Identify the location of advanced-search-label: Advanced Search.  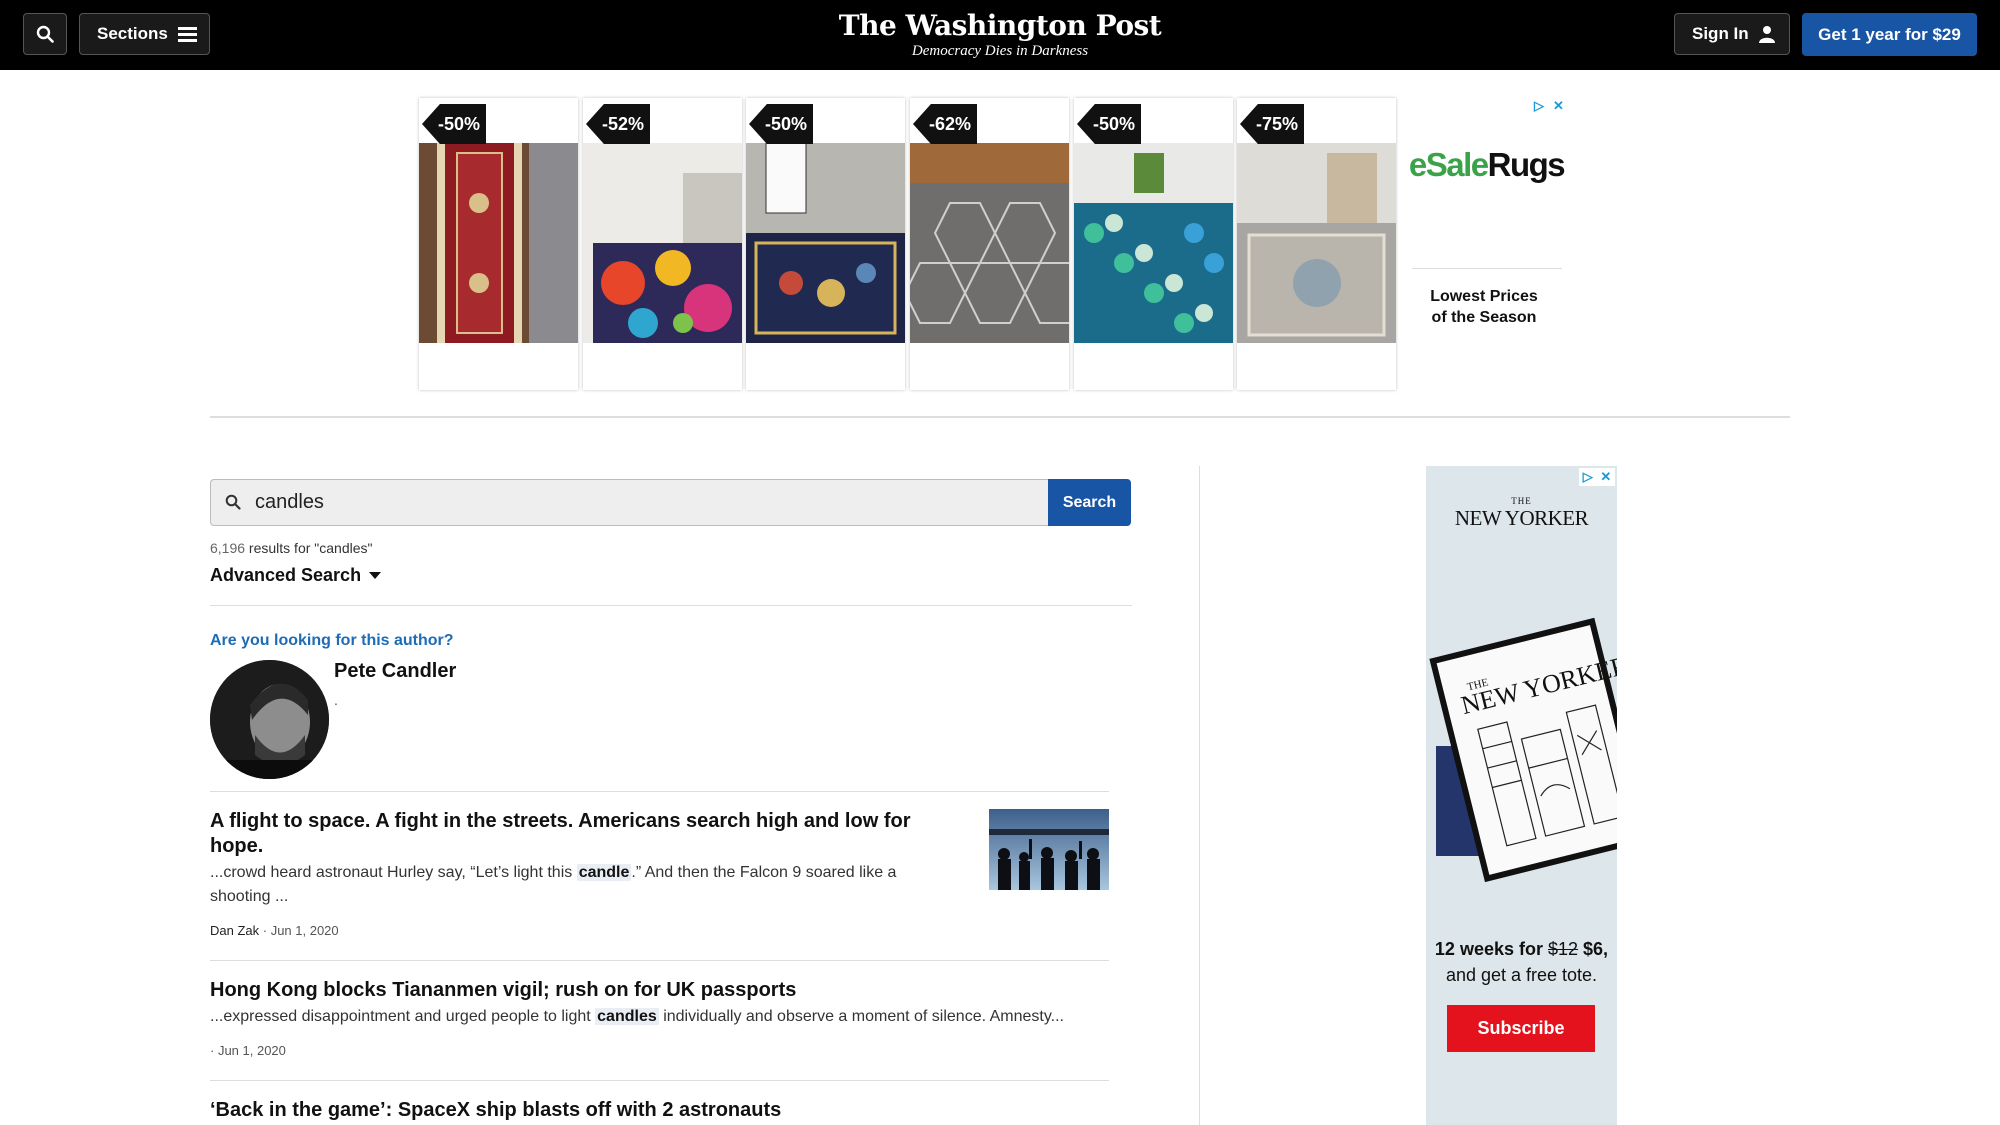
(286, 575).